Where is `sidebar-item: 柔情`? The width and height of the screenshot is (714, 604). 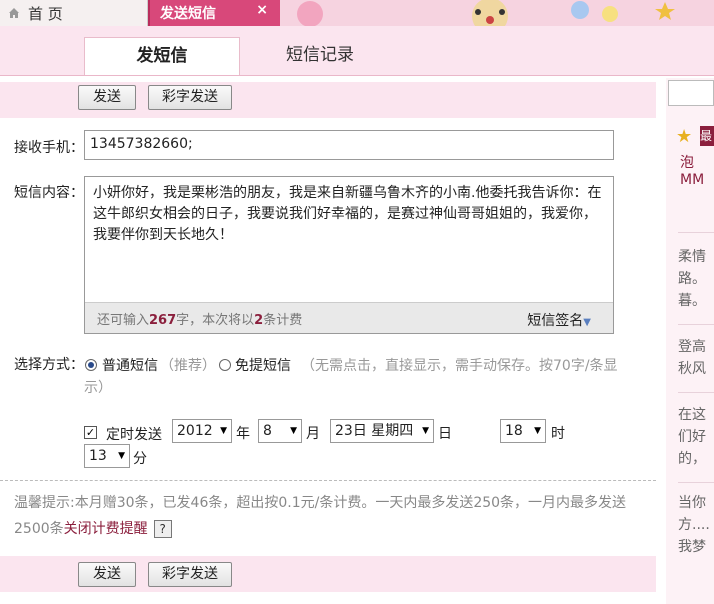 sidebar-item: 柔情 is located at coordinates (696, 257).